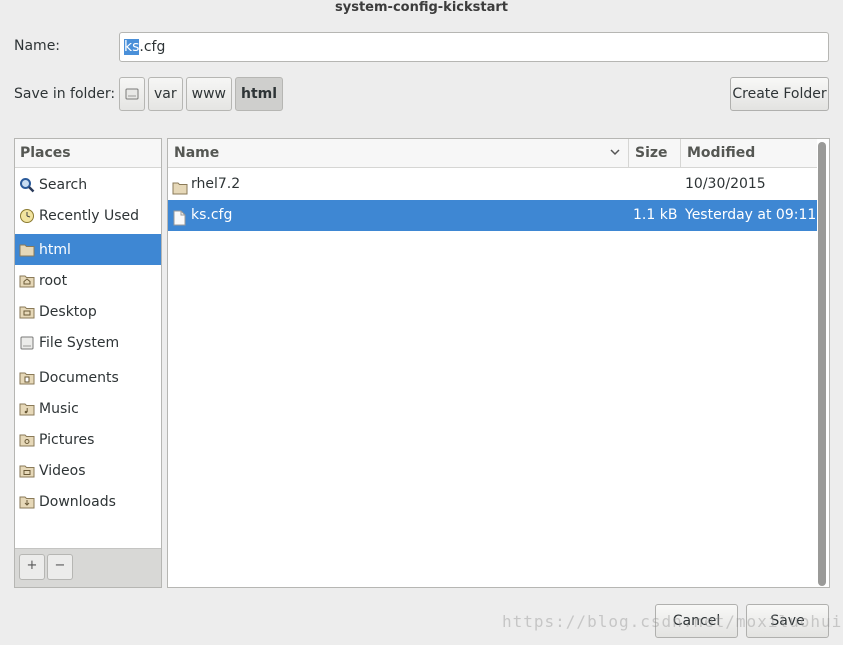 The width and height of the screenshot is (843, 645). What do you see at coordinates (60, 567) in the screenshot?
I see `remove-bookmark-button: −` at bounding box center [60, 567].